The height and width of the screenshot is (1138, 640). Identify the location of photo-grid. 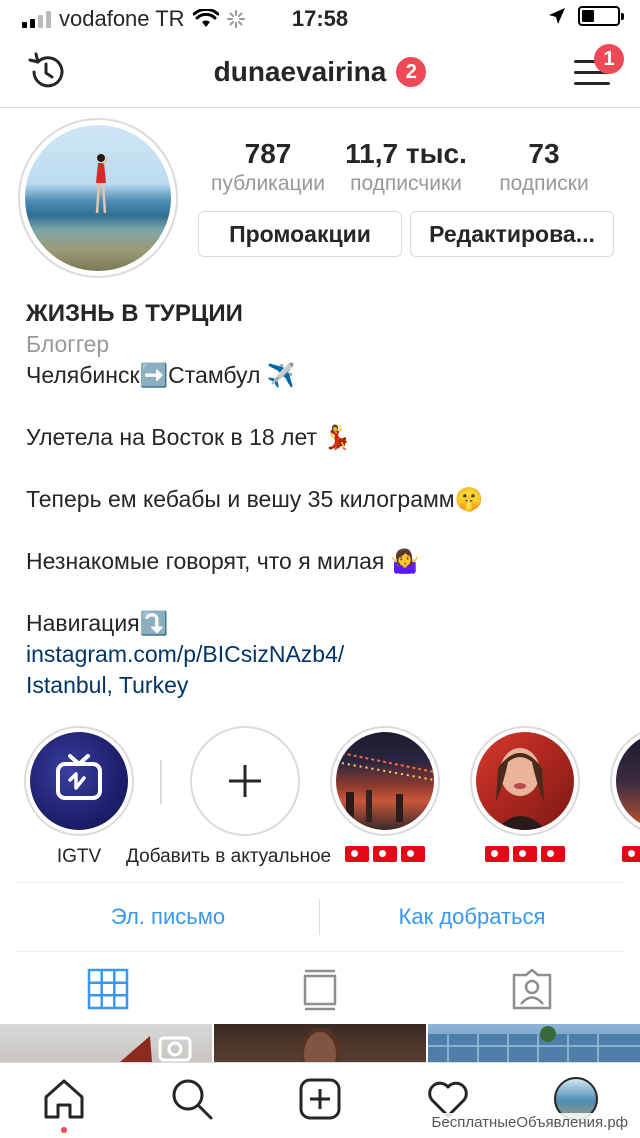
(320, 1043).